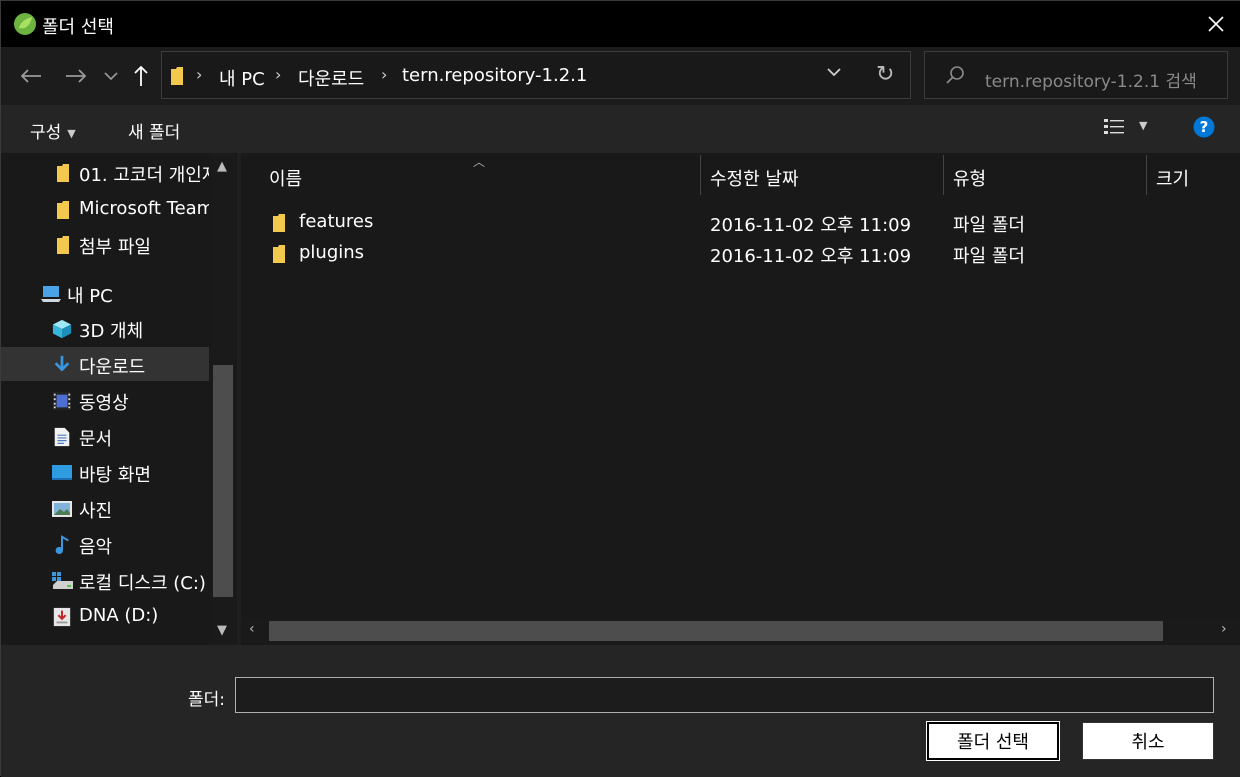  Describe the element at coordinates (62, 363) in the screenshot. I see `download-icon` at that location.